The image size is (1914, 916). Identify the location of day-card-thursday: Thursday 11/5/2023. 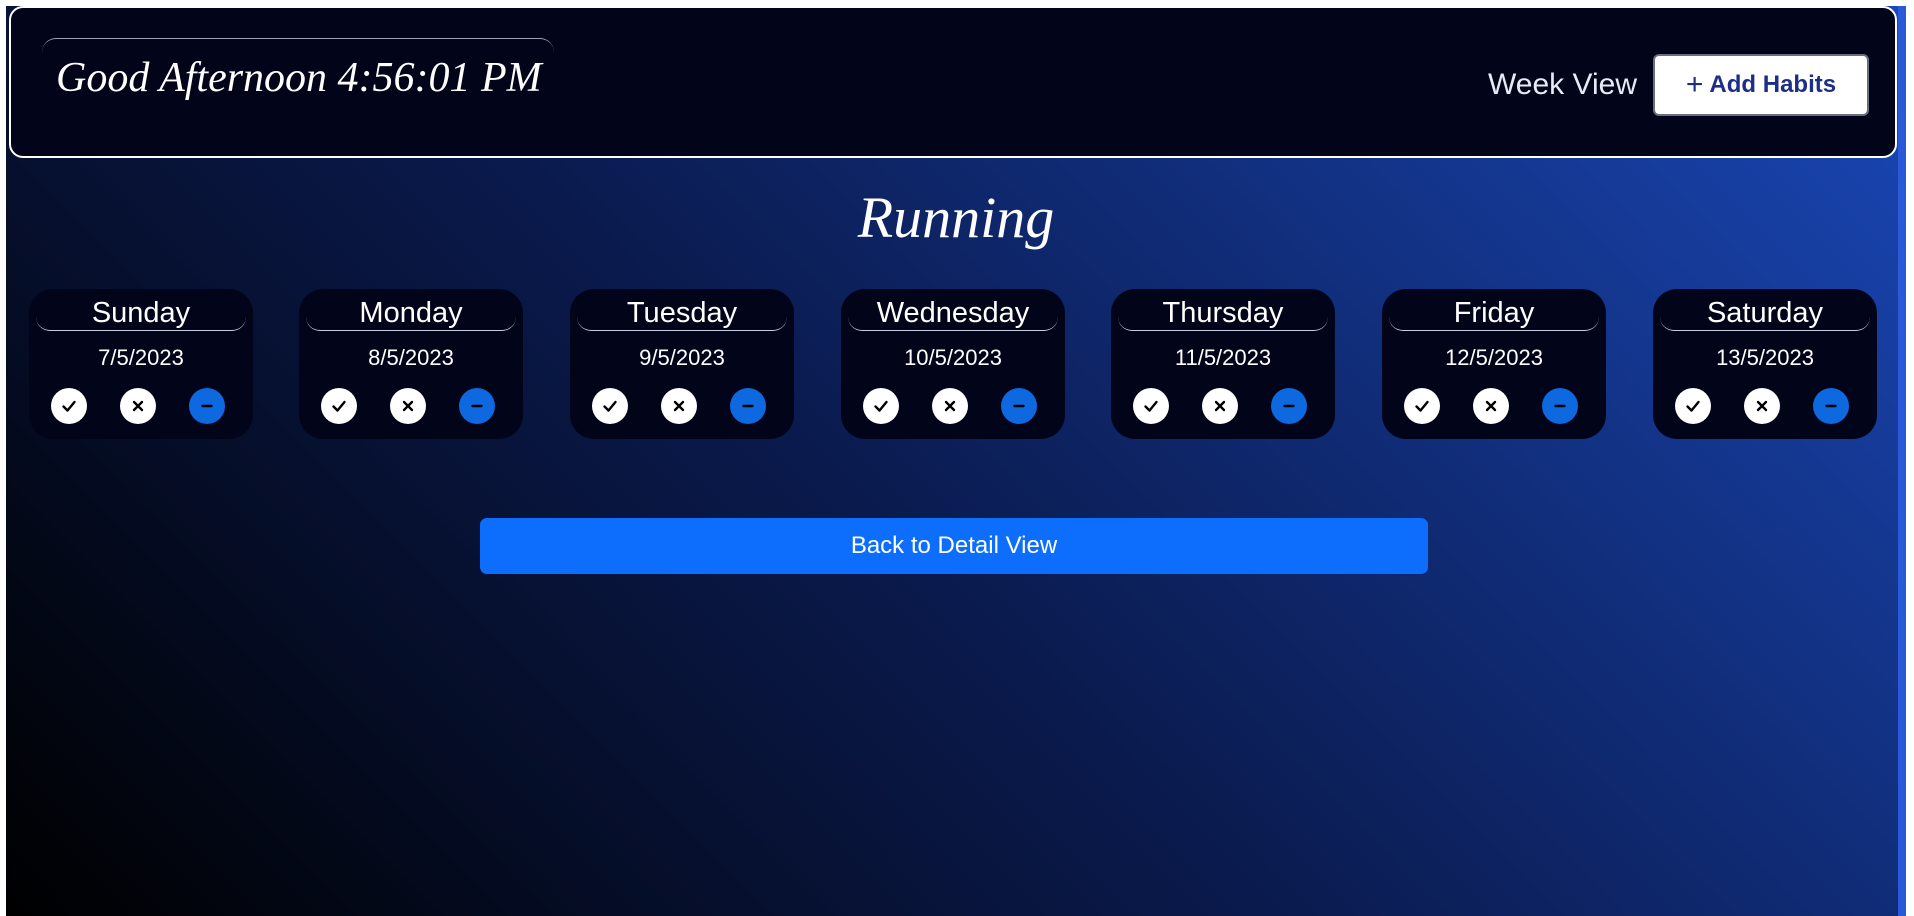
(1223, 364).